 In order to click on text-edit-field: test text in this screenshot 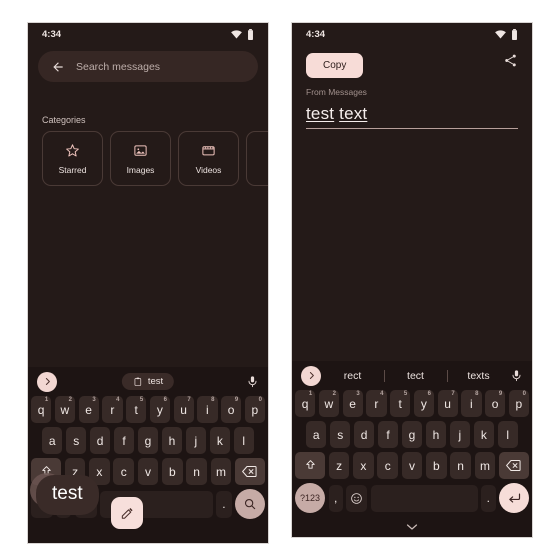, I will do `click(412, 116)`.